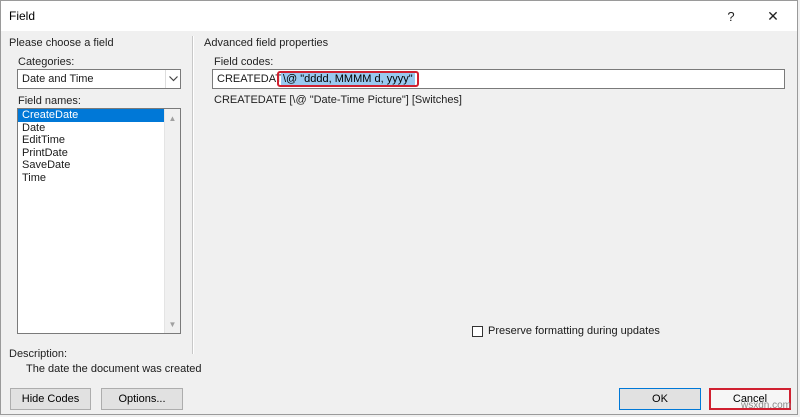 The height and width of the screenshot is (417, 800). I want to click on categories-label: Categories:, so click(46, 62).